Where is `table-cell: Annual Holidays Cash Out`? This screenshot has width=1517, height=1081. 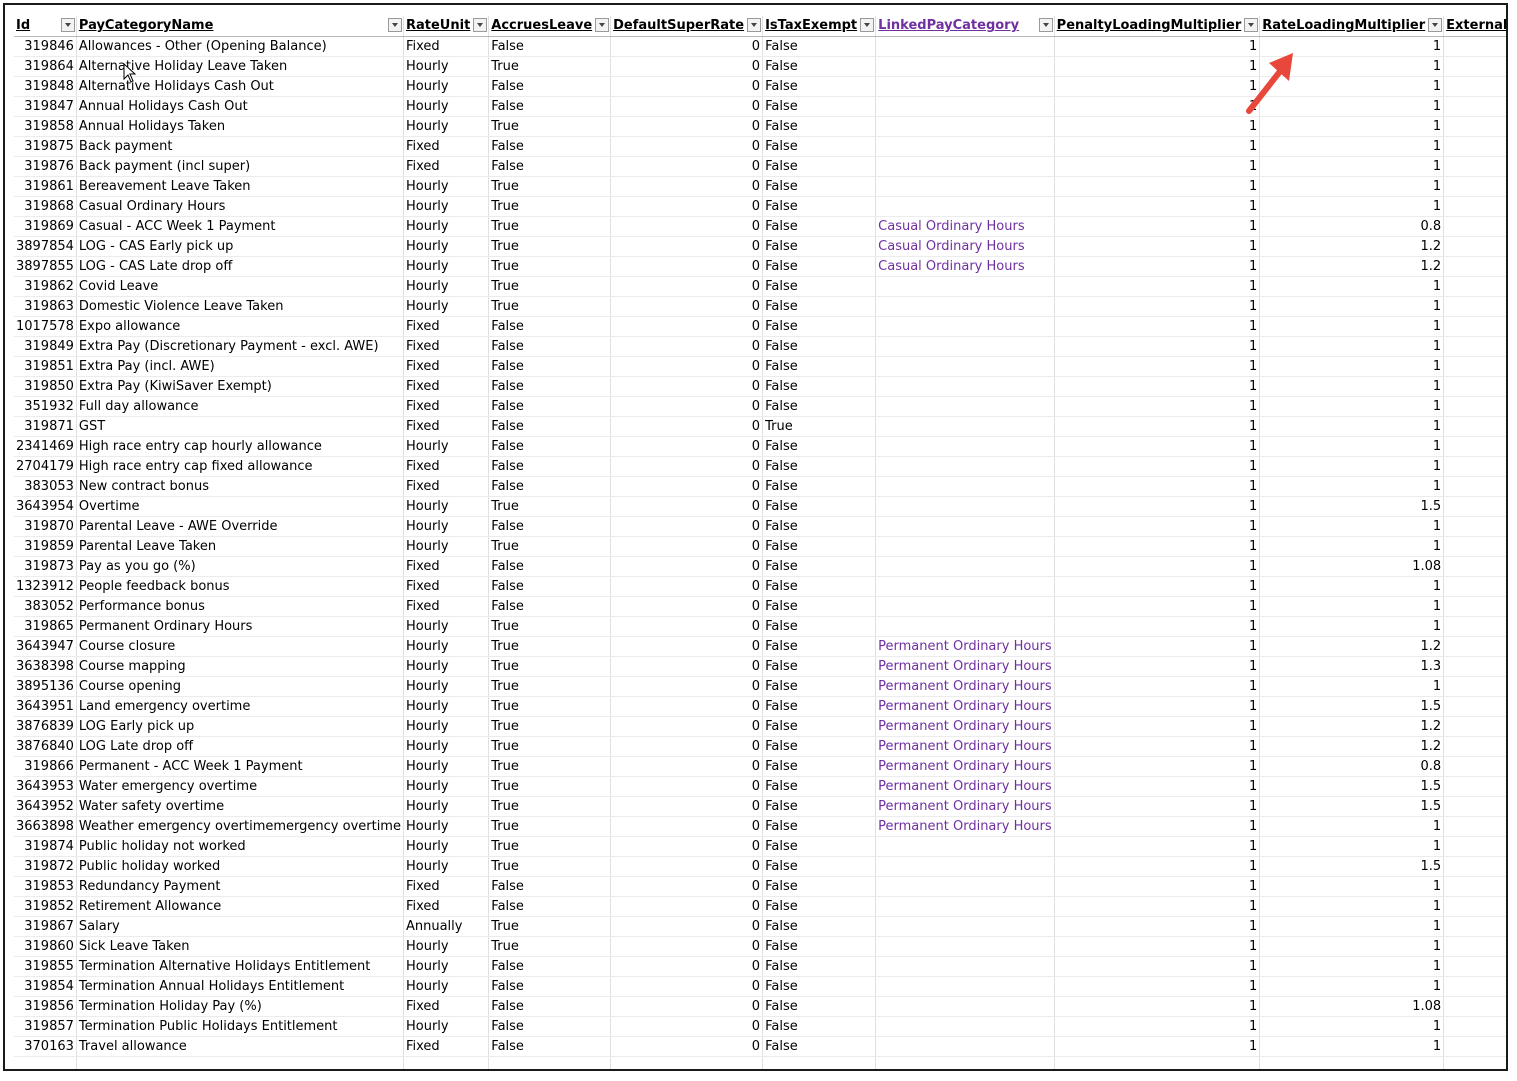 table-cell: Annual Holidays Cash Out is located at coordinates (240, 106).